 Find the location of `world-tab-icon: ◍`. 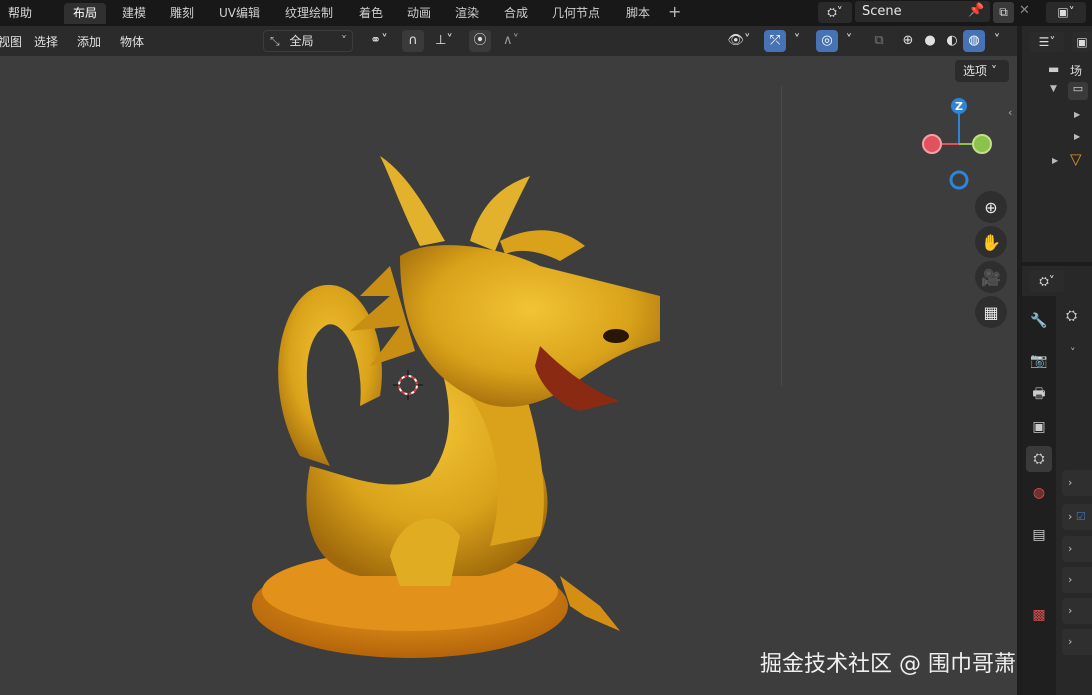

world-tab-icon: ◍ is located at coordinates (1039, 493).